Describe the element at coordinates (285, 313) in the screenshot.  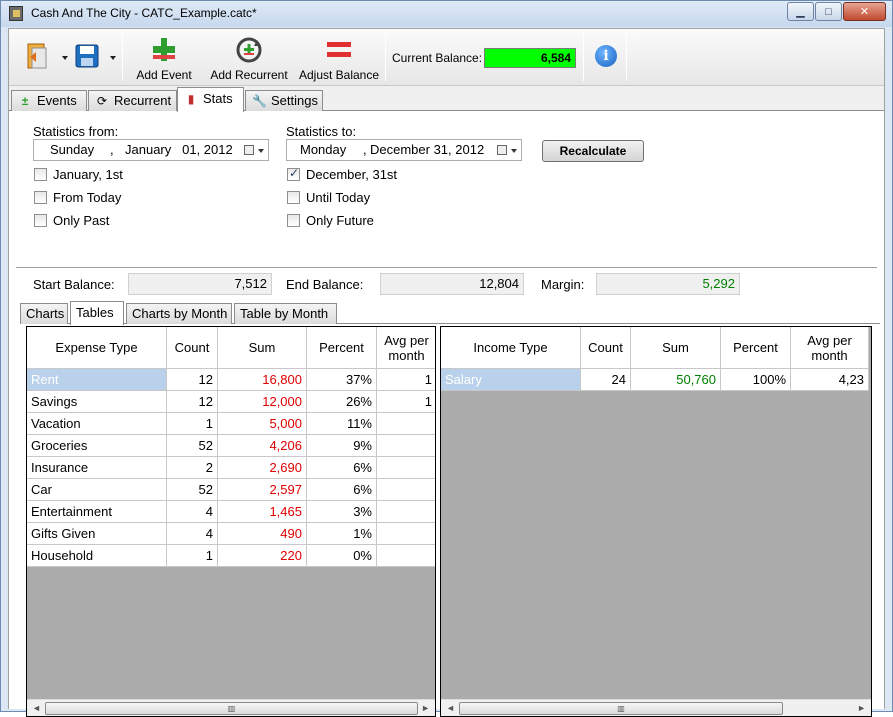
I see `tab-table-by-month: Table by Month` at that location.